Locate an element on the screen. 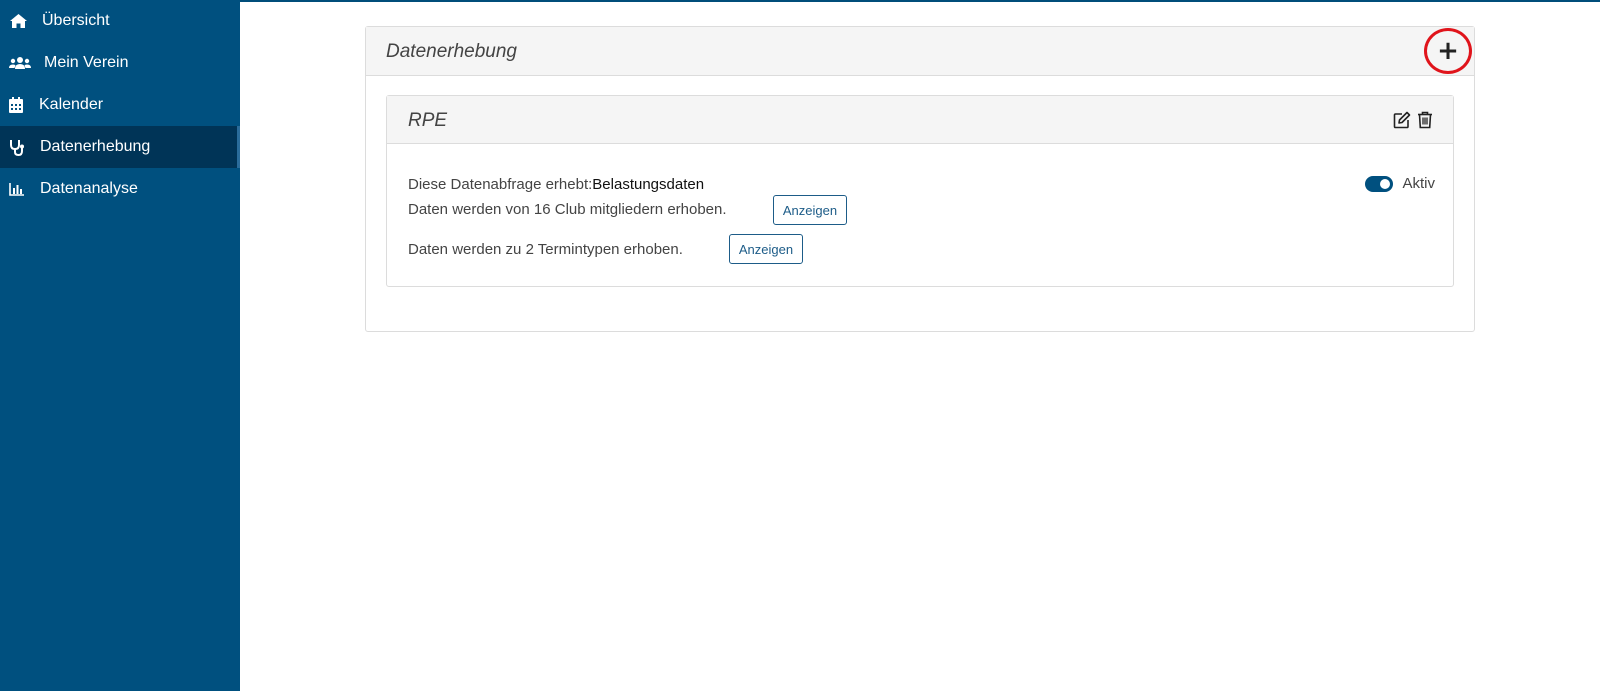 This screenshot has height=691, width=1600. survey-card-header: RPE is located at coordinates (920, 120).